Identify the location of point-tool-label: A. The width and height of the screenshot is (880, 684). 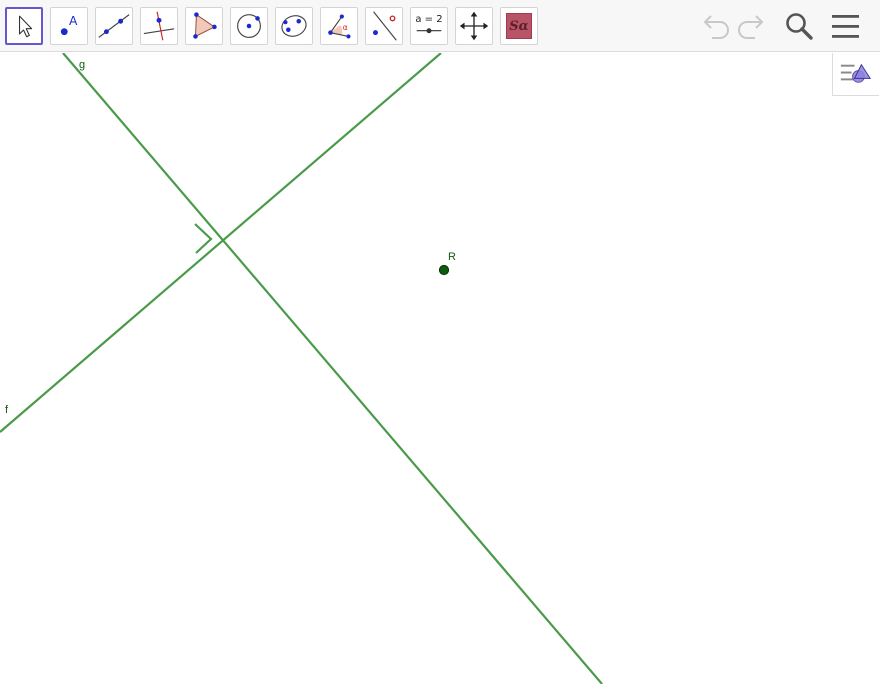
(73, 21).